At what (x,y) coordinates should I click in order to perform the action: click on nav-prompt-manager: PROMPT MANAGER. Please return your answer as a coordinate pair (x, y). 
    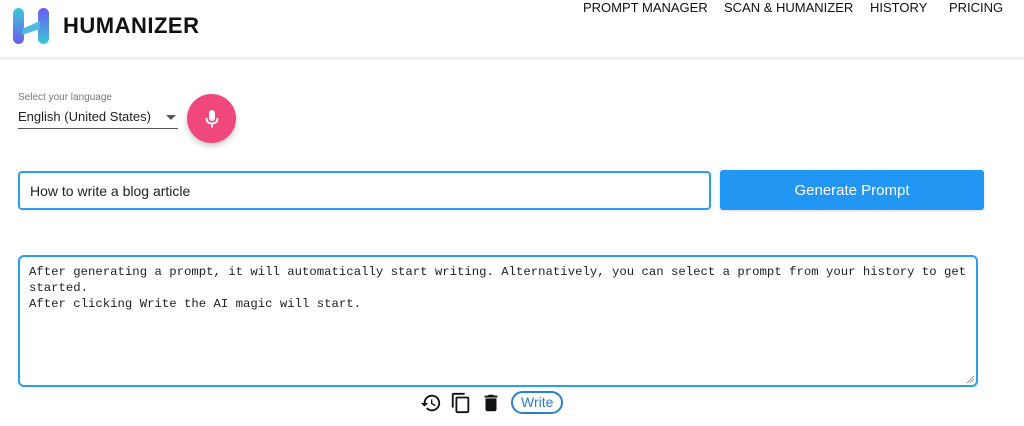
    Looking at the image, I should click on (645, 7).